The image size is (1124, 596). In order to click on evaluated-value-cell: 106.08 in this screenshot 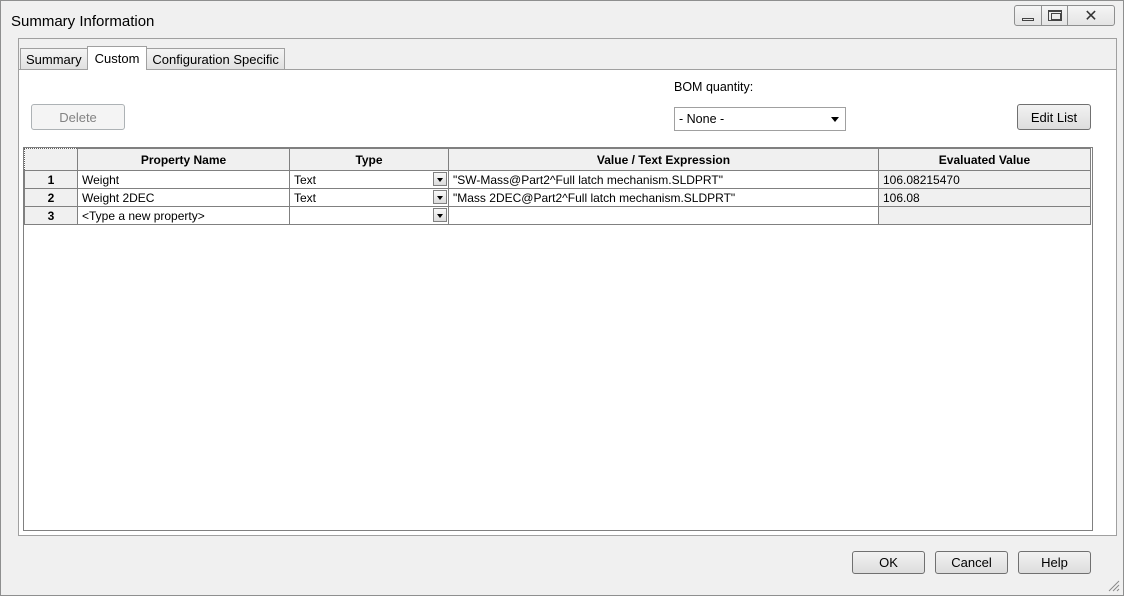, I will do `click(984, 197)`.